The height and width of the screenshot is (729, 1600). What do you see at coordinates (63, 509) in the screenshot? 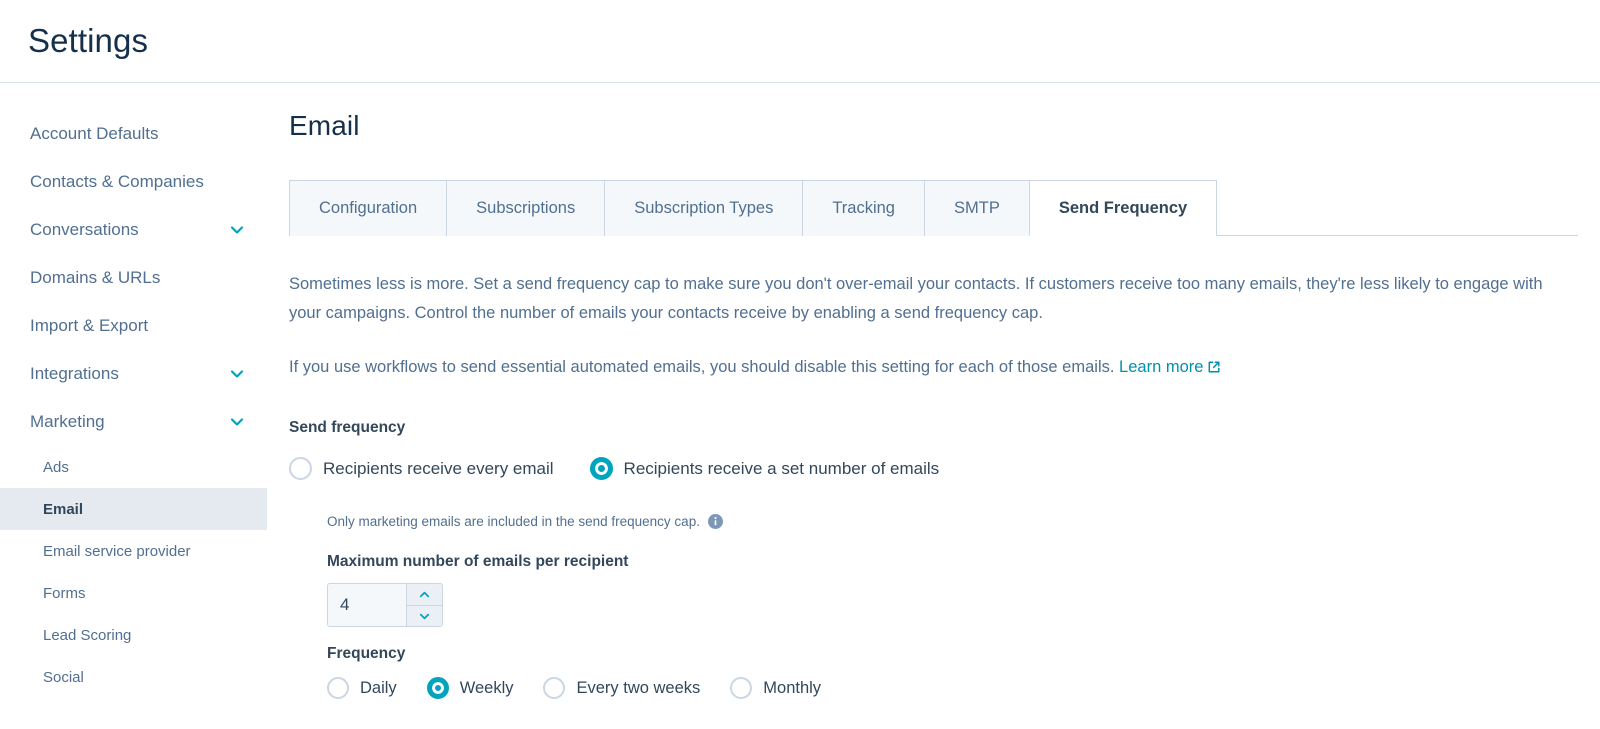
I see `sidebar-subitem-label: Email` at bounding box center [63, 509].